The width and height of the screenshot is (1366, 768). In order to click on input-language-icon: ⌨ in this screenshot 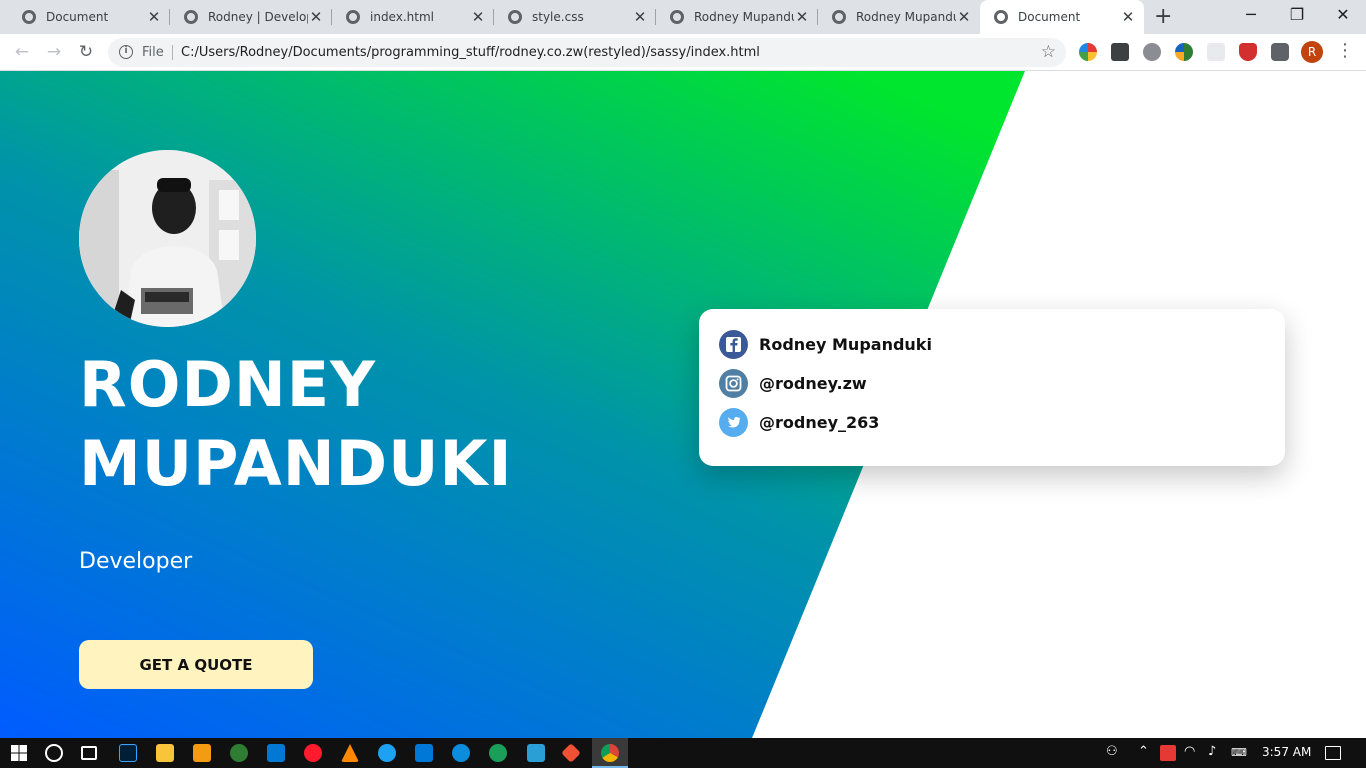, I will do `click(1239, 752)`.